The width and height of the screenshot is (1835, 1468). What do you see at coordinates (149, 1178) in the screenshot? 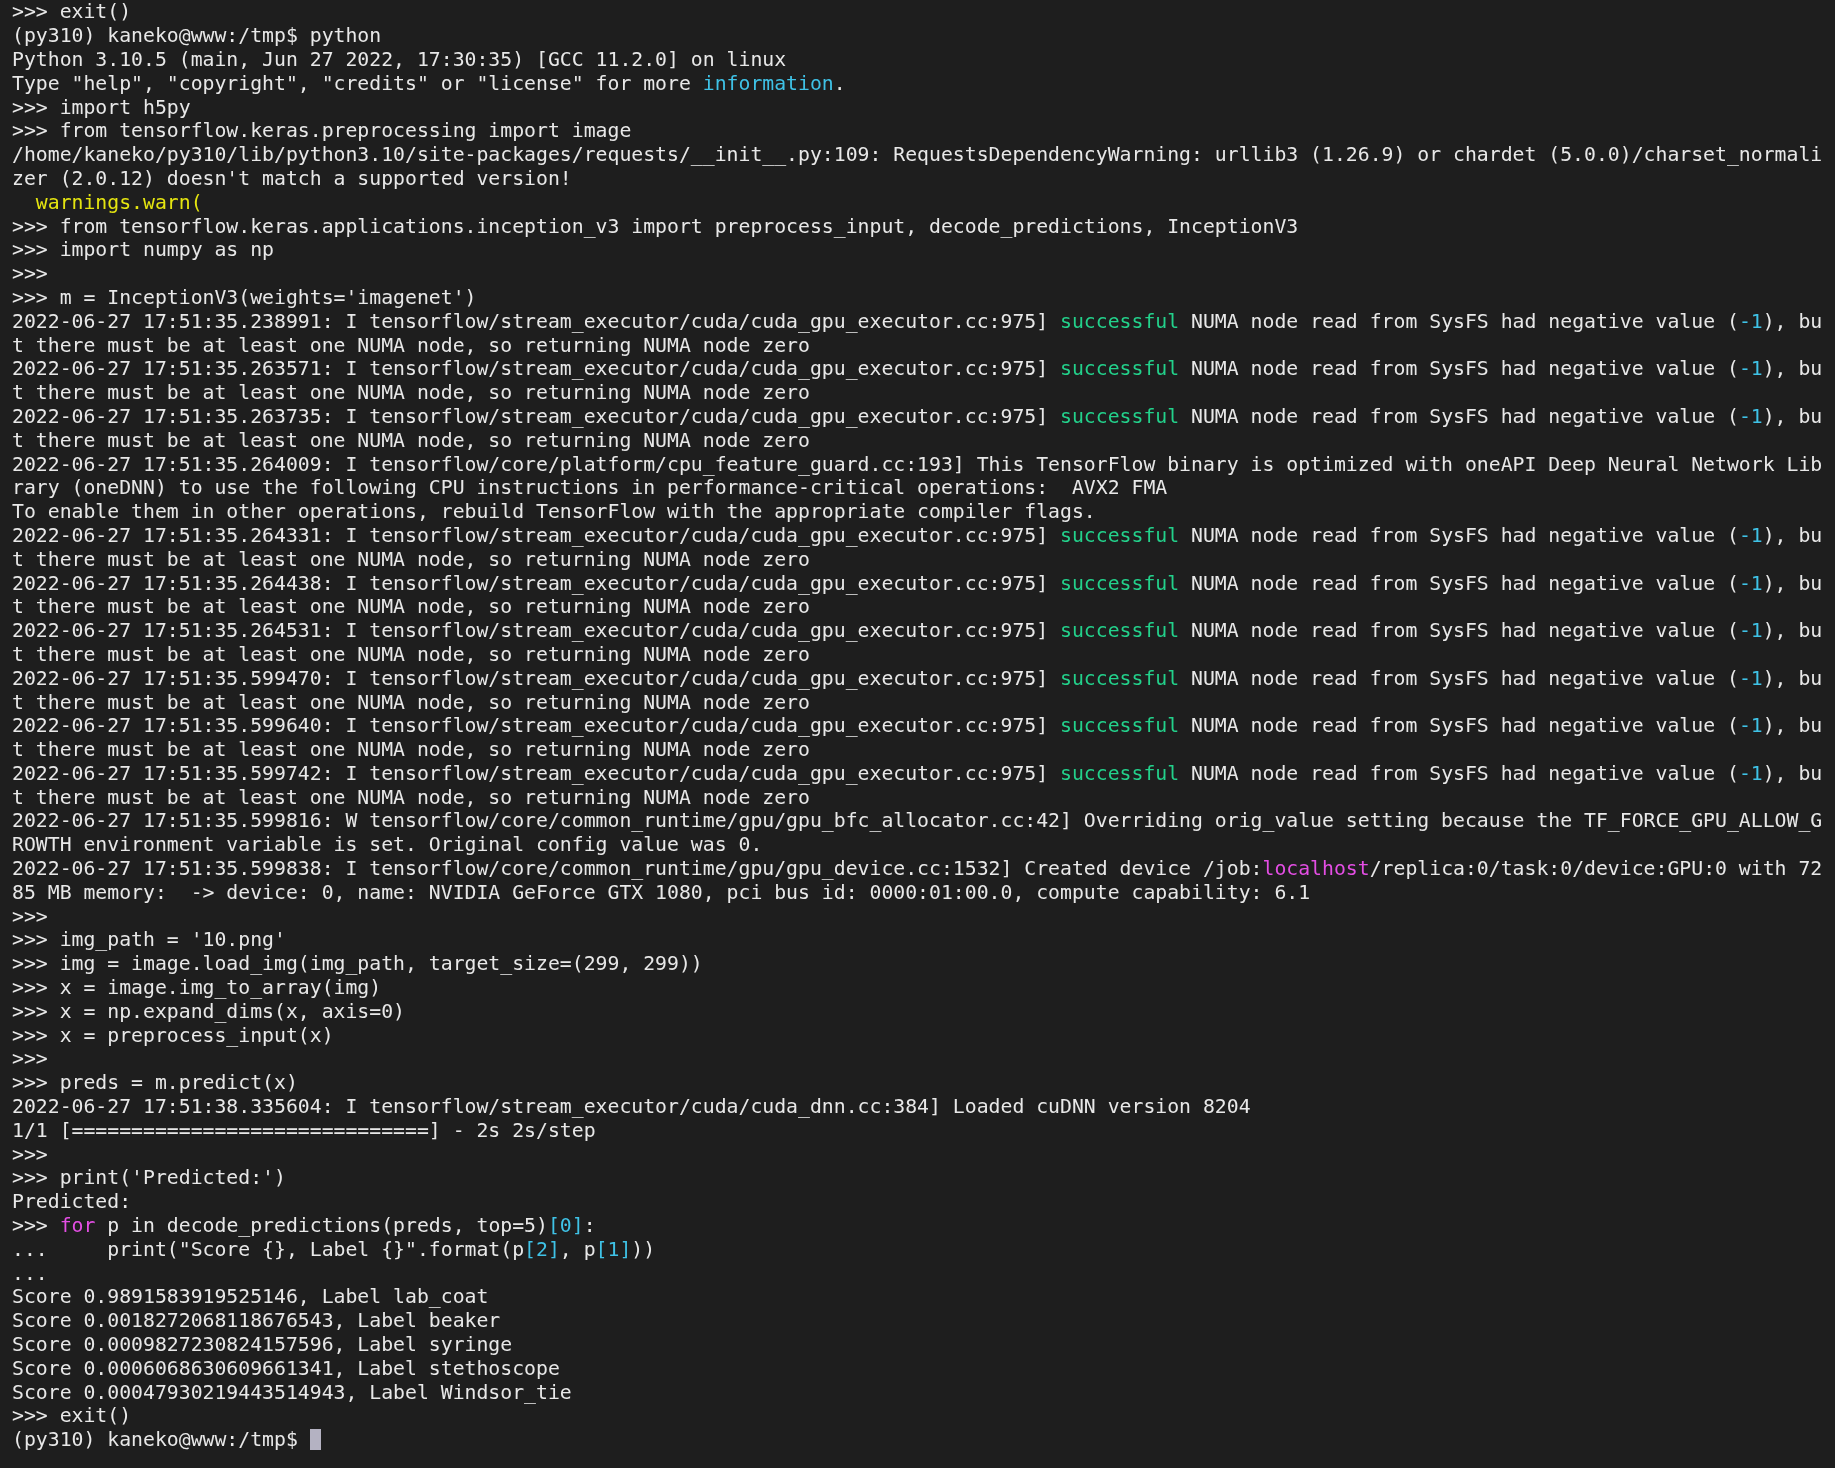
I see `terminal-line: >>> print('Predicted:')` at bounding box center [149, 1178].